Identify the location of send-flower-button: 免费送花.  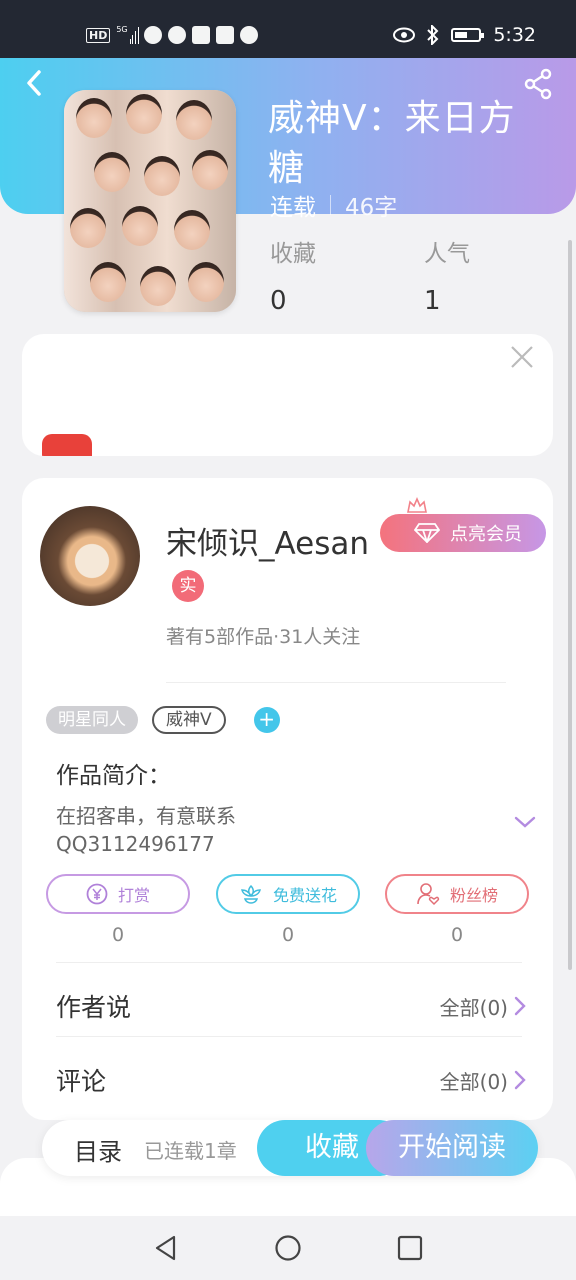
(288, 894).